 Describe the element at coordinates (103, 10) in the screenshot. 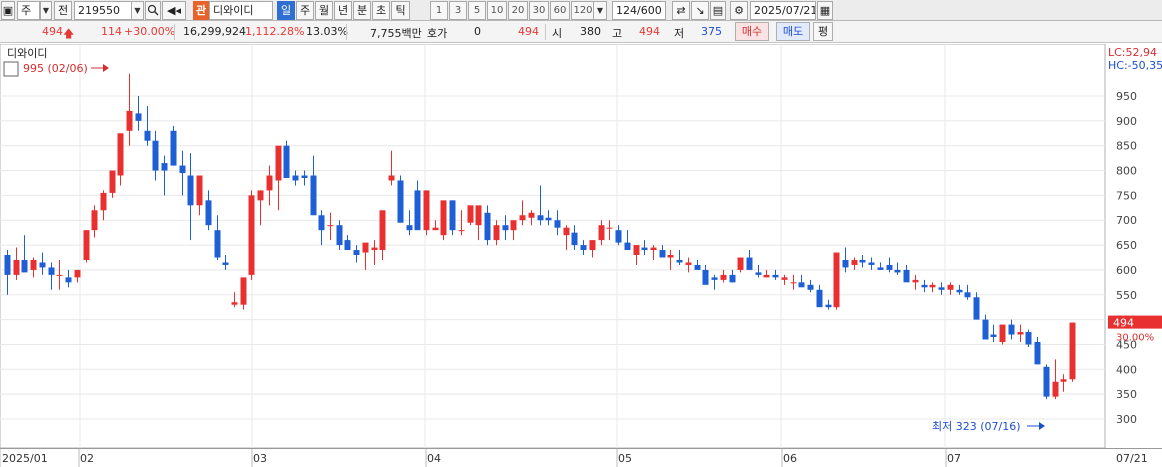

I see `stock-code-input: 219550` at that location.